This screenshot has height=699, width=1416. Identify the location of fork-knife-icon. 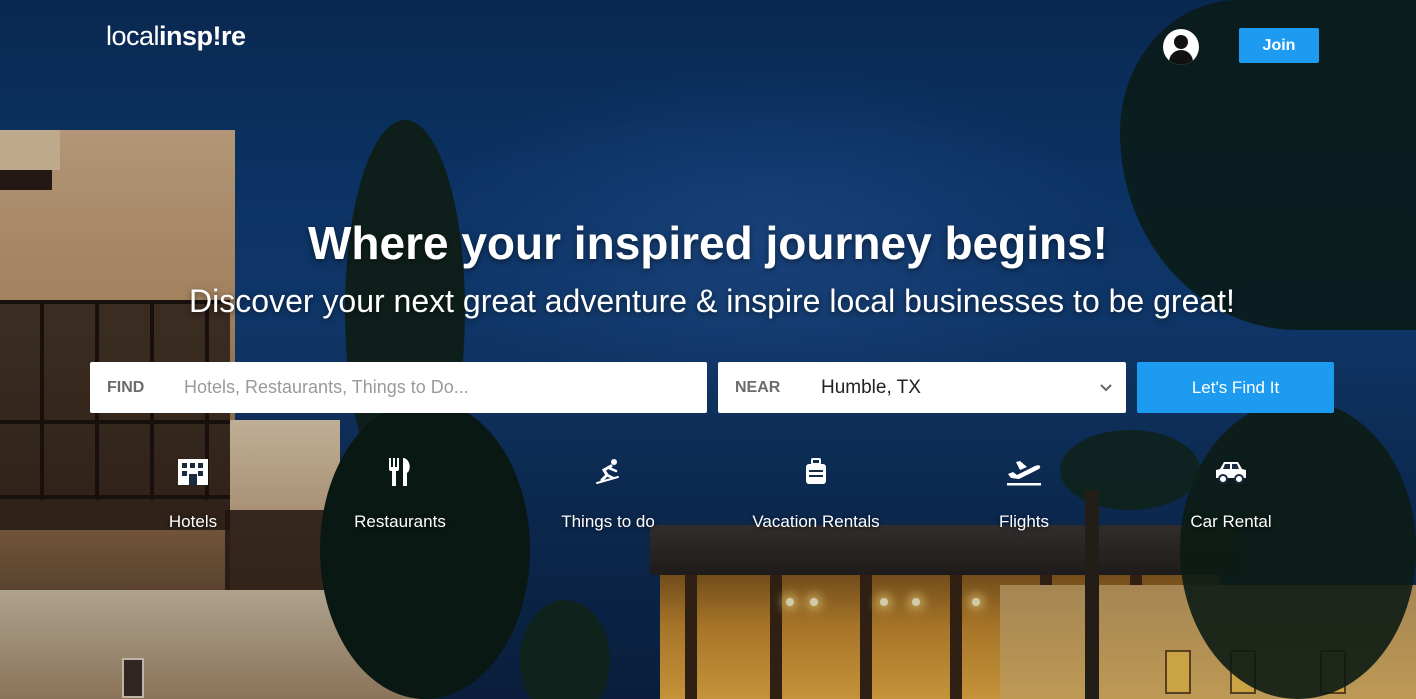
(400, 472).